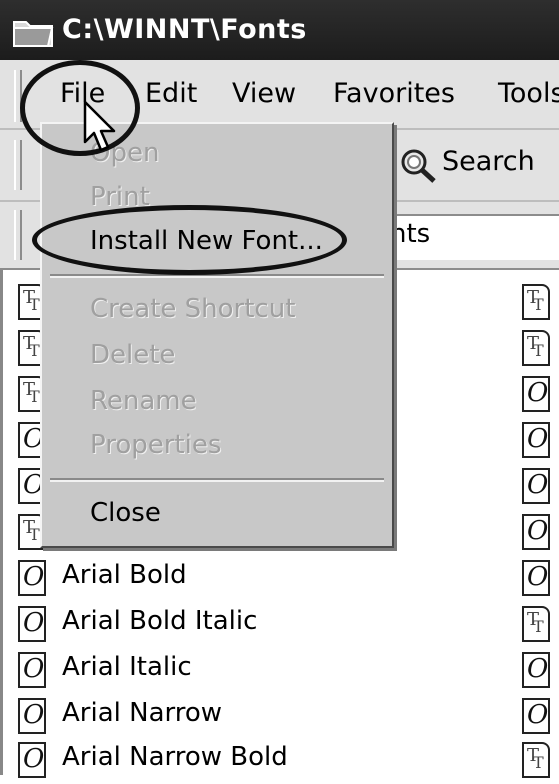 This screenshot has height=784, width=559. Describe the element at coordinates (264, 93) in the screenshot. I see `menu-view: View` at that location.